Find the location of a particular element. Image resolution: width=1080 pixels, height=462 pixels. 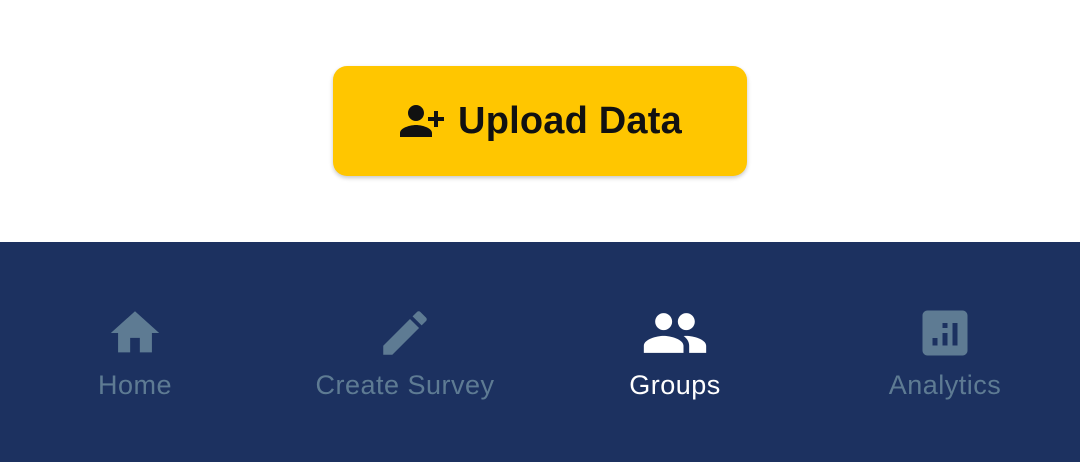

nav-item-create-survey: Create Survey is located at coordinates (405, 352).